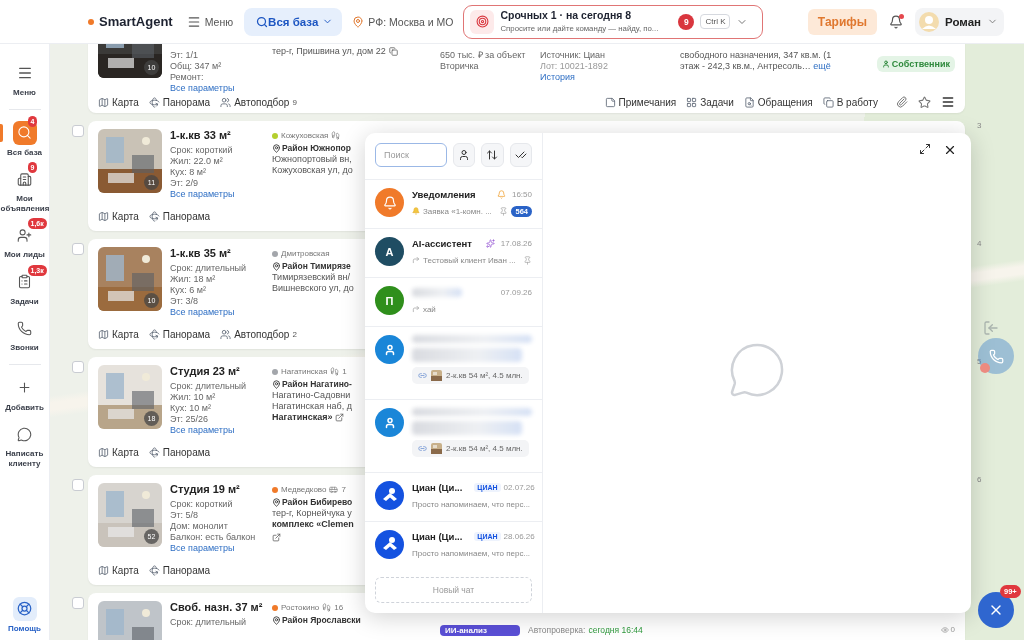 The width and height of the screenshot is (1024, 640). What do you see at coordinates (197, 161) in the screenshot?
I see `param-text: Жил: 22.0 м²` at bounding box center [197, 161].